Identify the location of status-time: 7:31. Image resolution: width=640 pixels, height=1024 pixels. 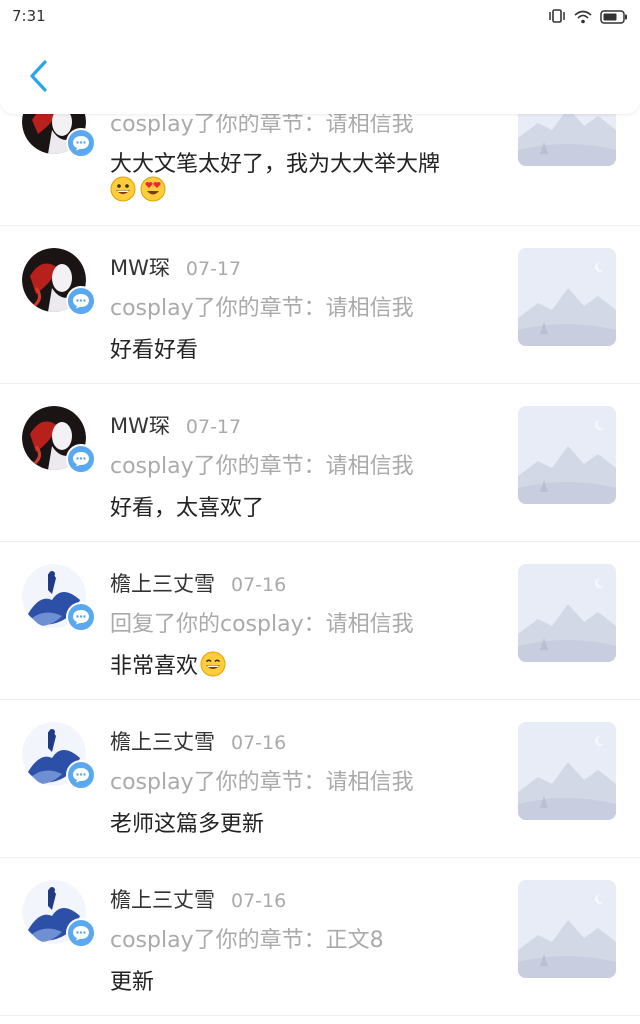
(29, 16).